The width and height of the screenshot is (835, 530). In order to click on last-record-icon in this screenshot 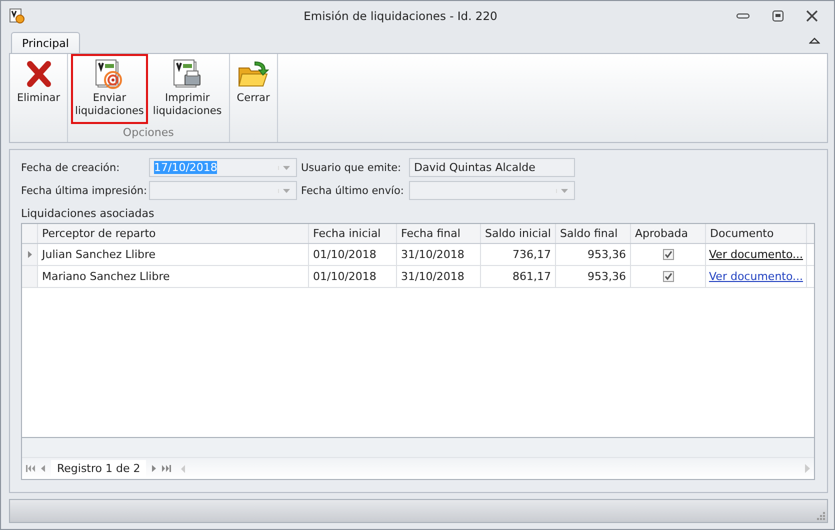, I will do `click(167, 468)`.